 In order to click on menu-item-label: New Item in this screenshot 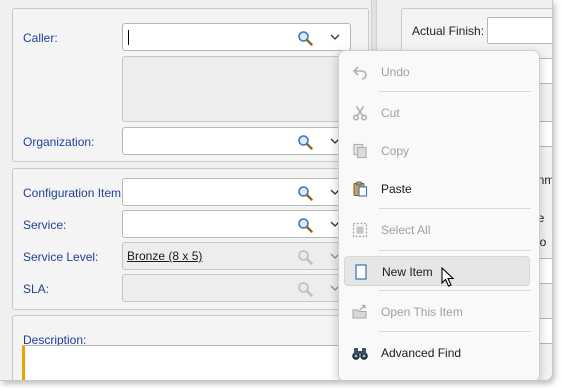, I will do `click(407, 272)`.